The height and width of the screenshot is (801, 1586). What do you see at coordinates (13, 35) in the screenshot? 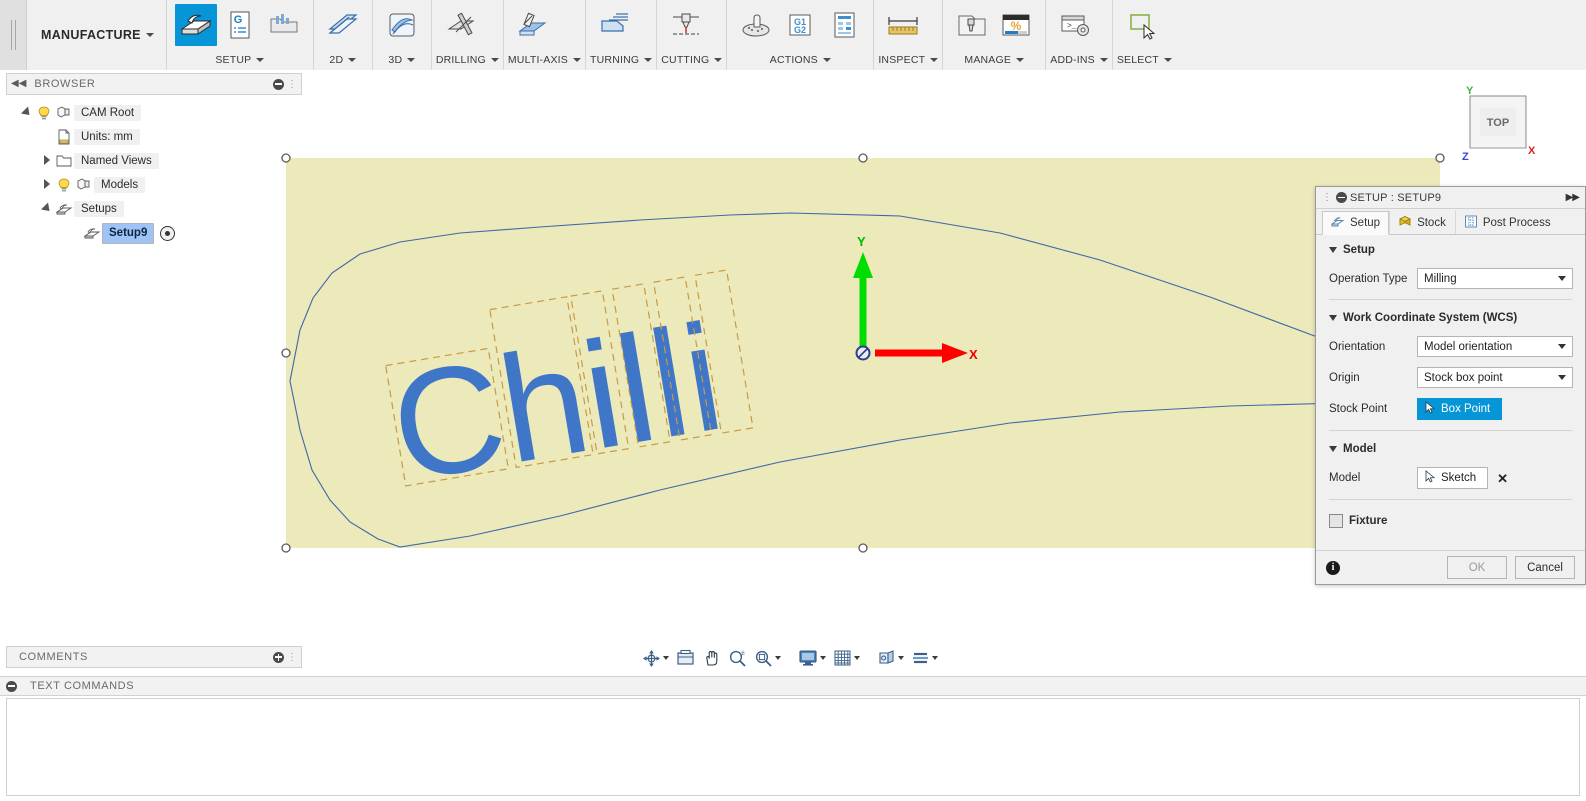
I see `ribbon-grip-handle` at bounding box center [13, 35].